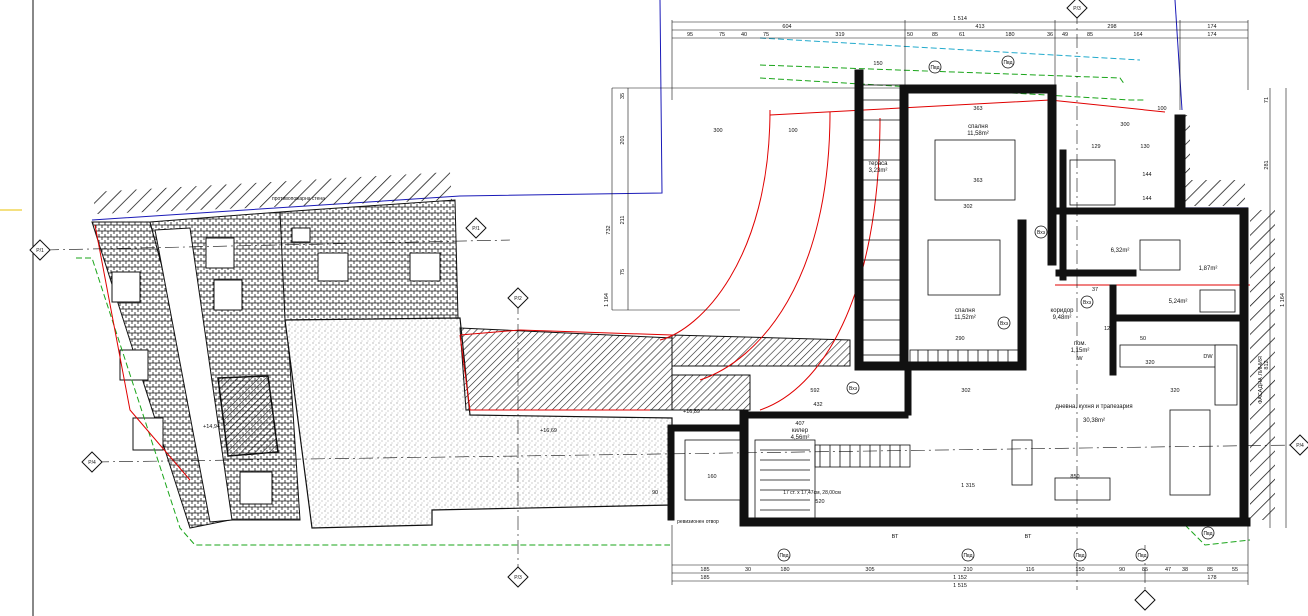 The image size is (1308, 616). I want to click on axis-tag: P/1, so click(476, 228).